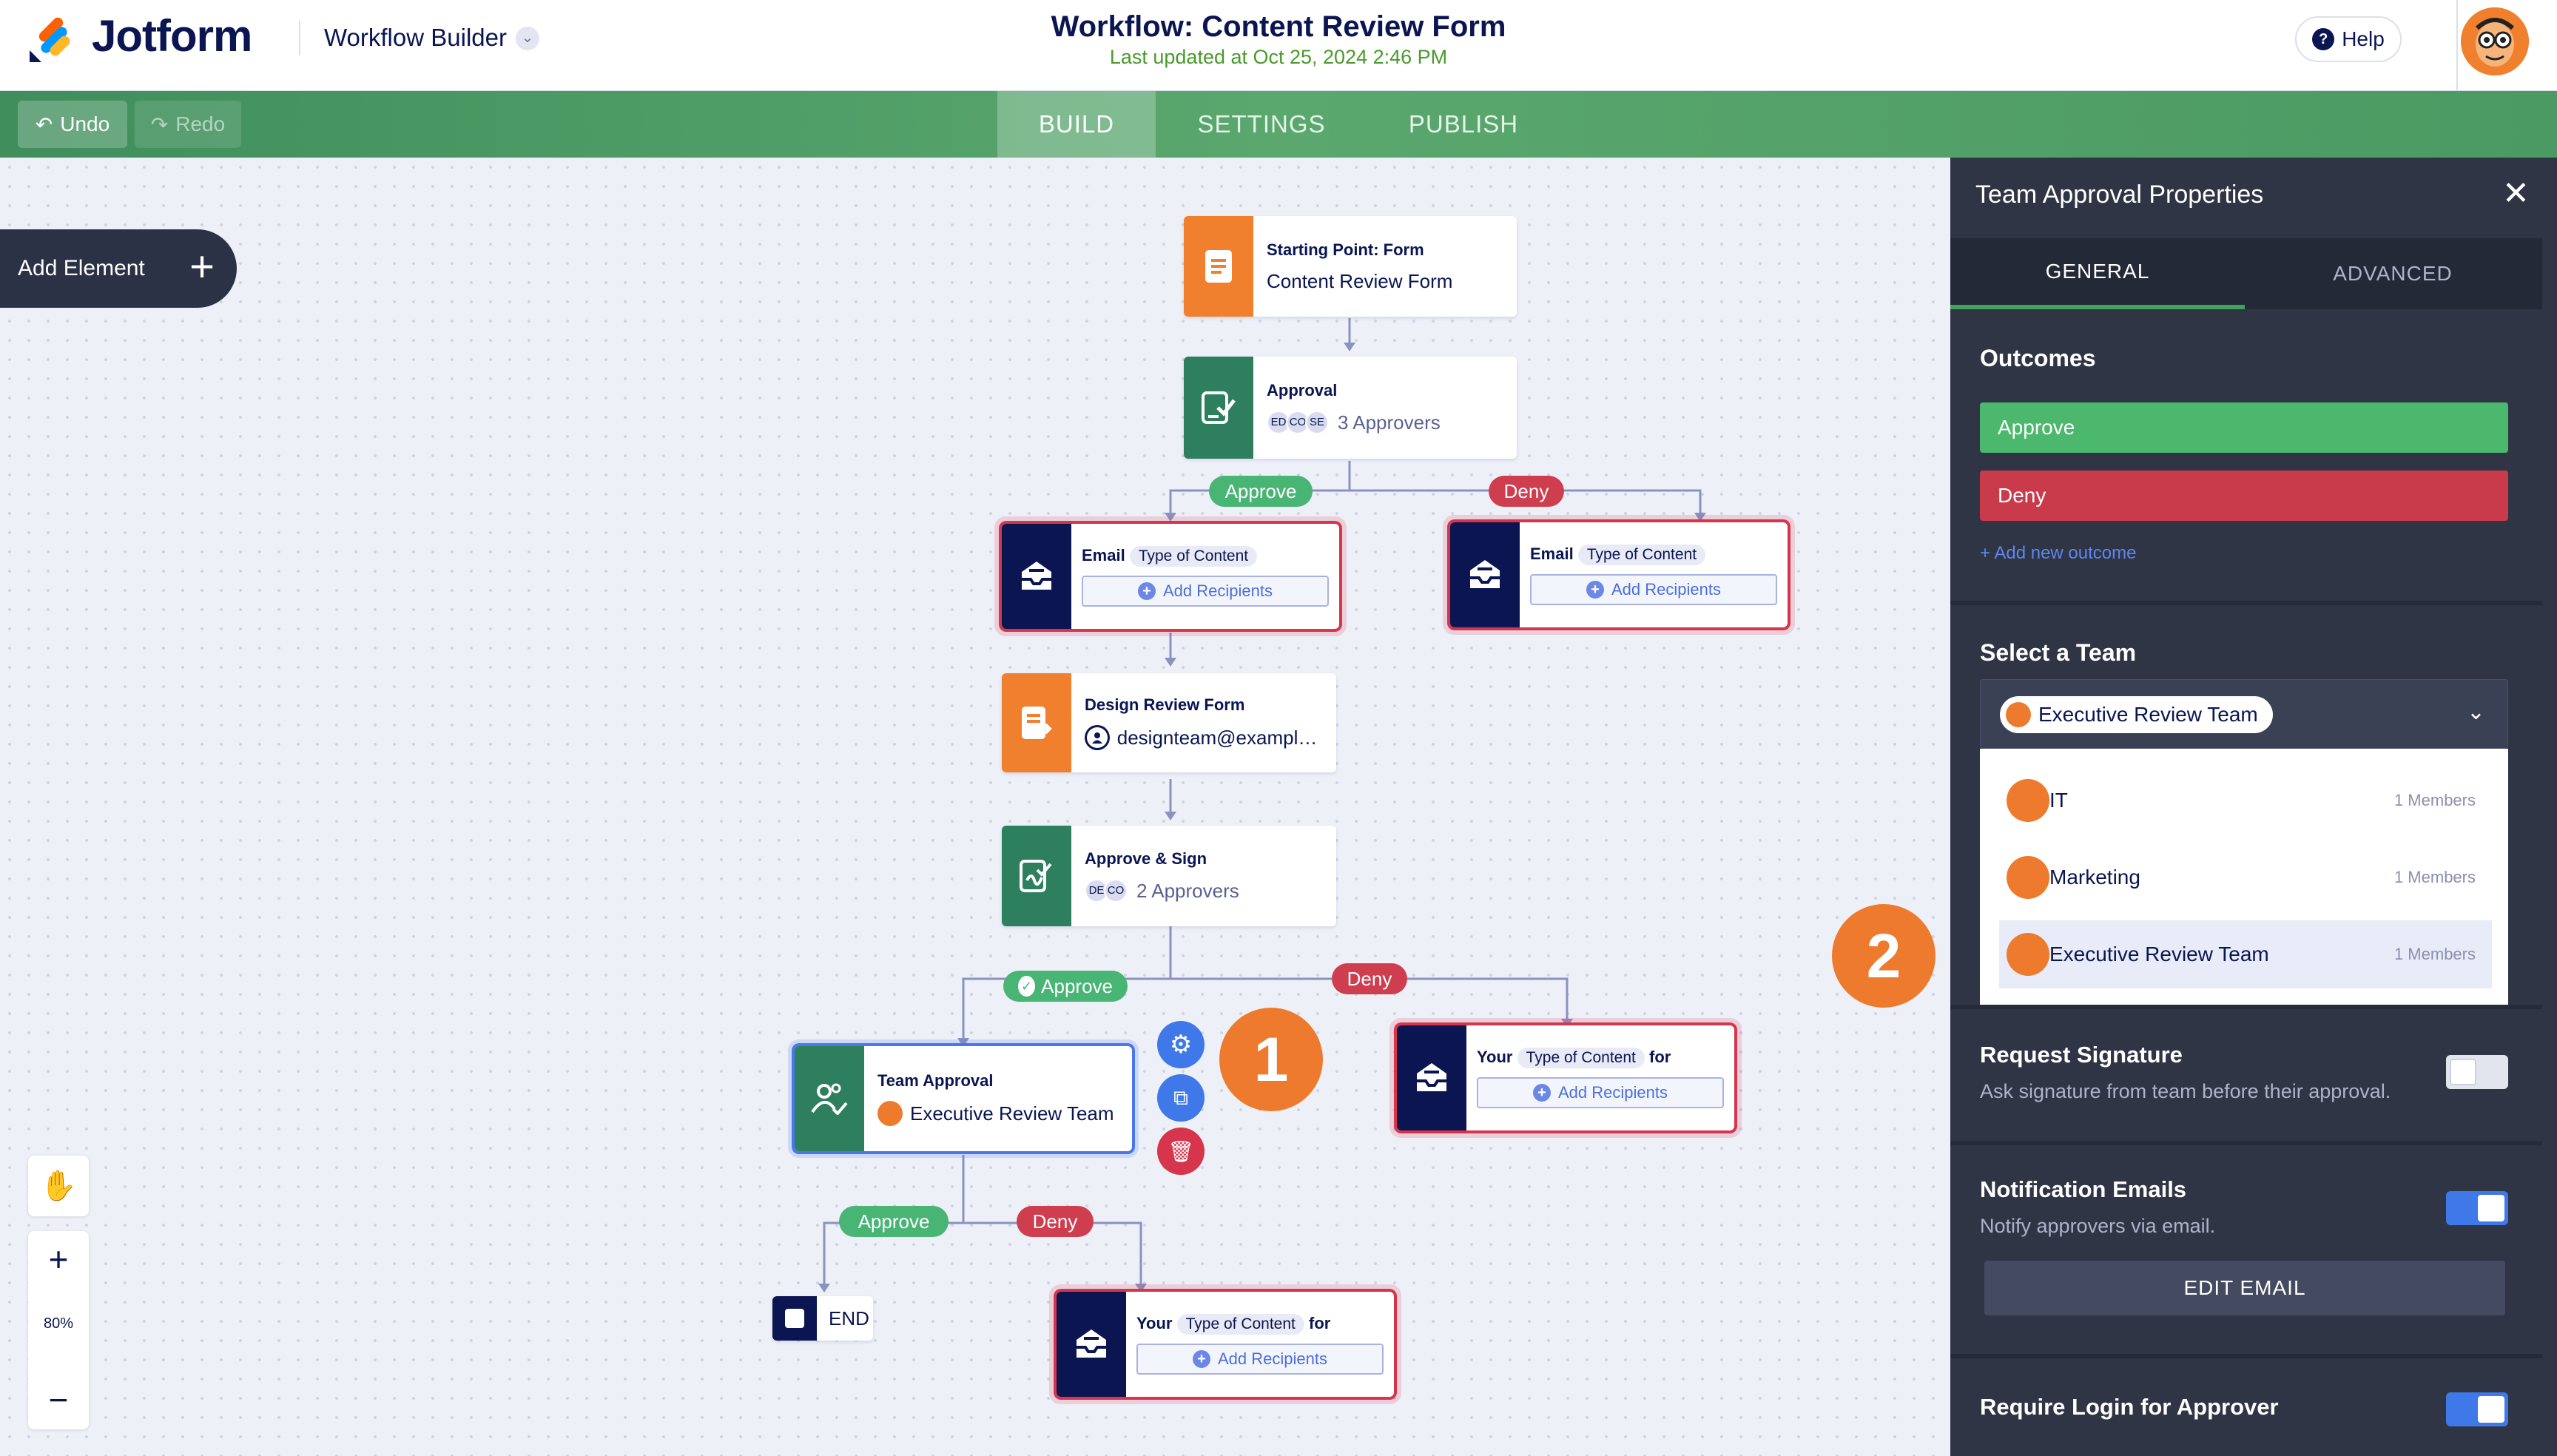 Image resolution: width=2557 pixels, height=1456 pixels. Describe the element at coordinates (1262, 125) in the screenshot. I see `tab-settings: SETTINGS` at that location.